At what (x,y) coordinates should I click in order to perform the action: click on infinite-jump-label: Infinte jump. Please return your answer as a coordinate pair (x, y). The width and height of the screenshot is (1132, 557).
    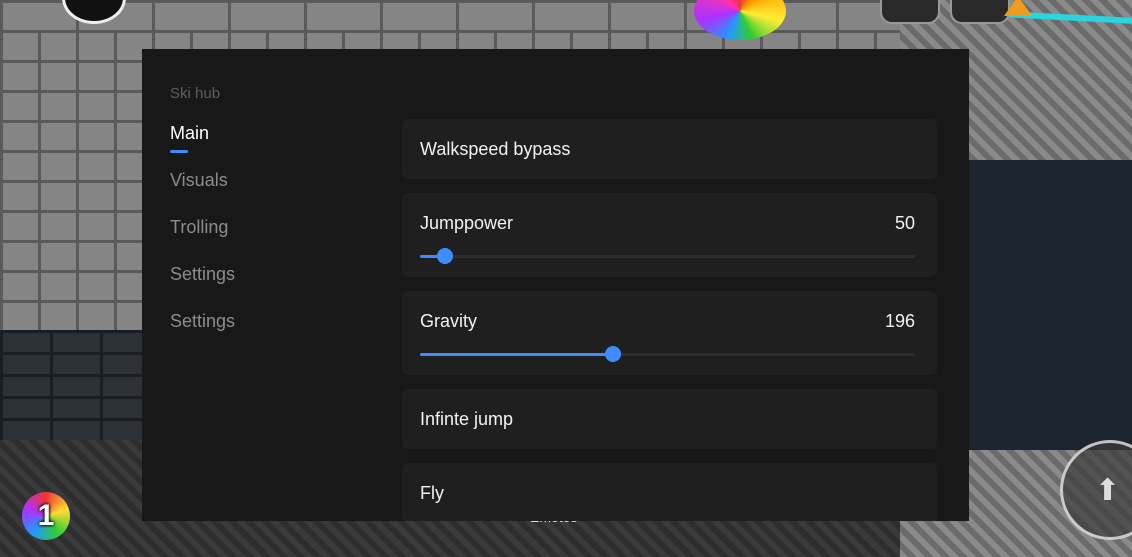
    Looking at the image, I should click on (467, 419).